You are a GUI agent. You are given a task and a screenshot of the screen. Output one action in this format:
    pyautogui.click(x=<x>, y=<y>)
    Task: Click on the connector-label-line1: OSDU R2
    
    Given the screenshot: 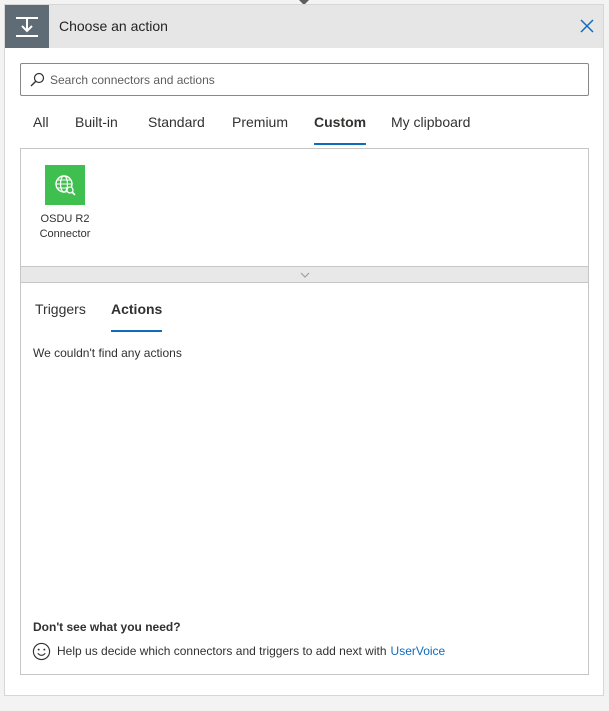 What is the action you would take?
    pyautogui.click(x=65, y=219)
    